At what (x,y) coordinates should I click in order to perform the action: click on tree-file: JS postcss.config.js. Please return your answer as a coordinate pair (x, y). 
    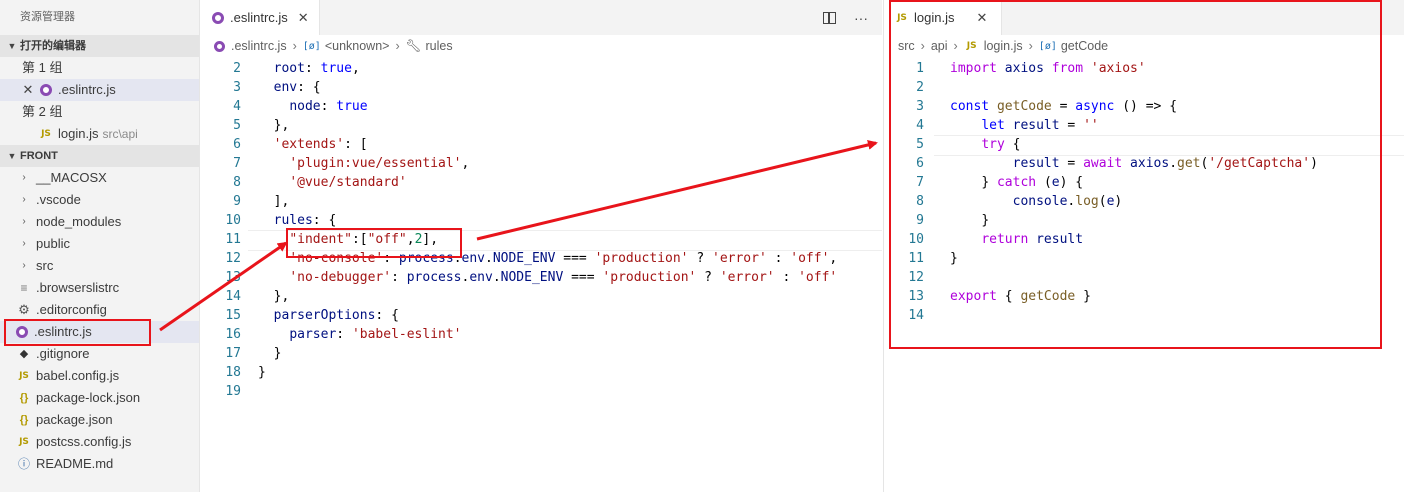
    Looking at the image, I should click on (99, 442).